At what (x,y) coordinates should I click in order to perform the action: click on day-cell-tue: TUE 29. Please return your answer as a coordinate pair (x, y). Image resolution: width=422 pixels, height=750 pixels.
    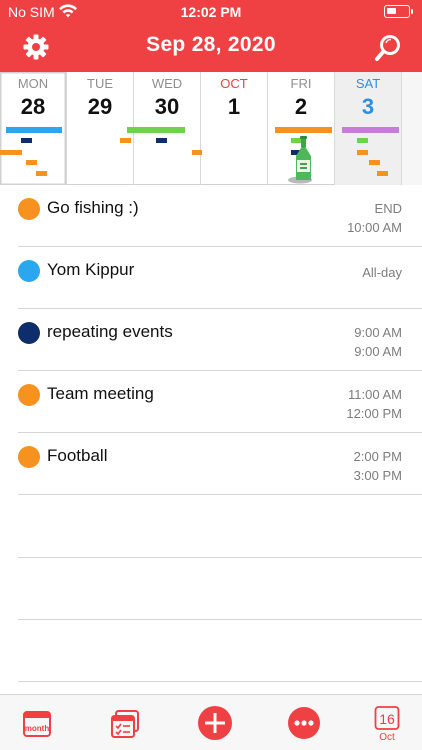
    Looking at the image, I should click on (100, 128).